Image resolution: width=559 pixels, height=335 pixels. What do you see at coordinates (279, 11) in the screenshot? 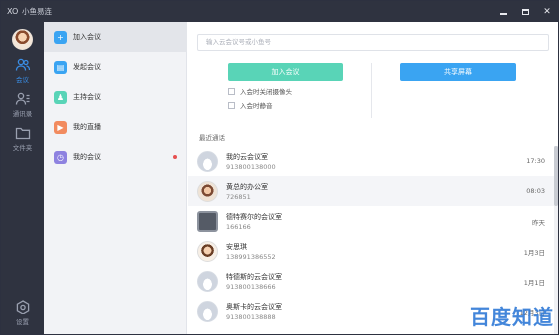
I see `title-bar: XO 小鱼易连 ✕` at bounding box center [279, 11].